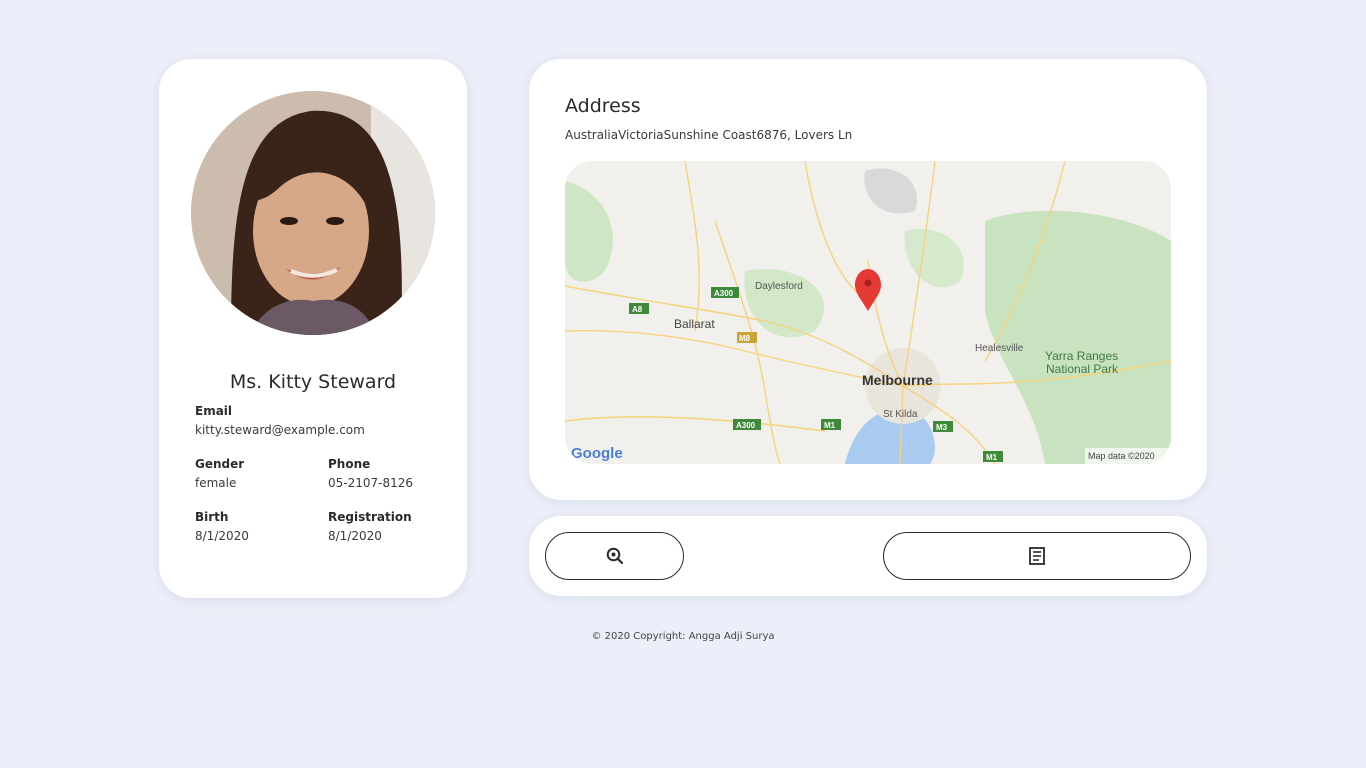 The image size is (1366, 768). What do you see at coordinates (370, 517) in the screenshot?
I see `registration-label: Registration` at bounding box center [370, 517].